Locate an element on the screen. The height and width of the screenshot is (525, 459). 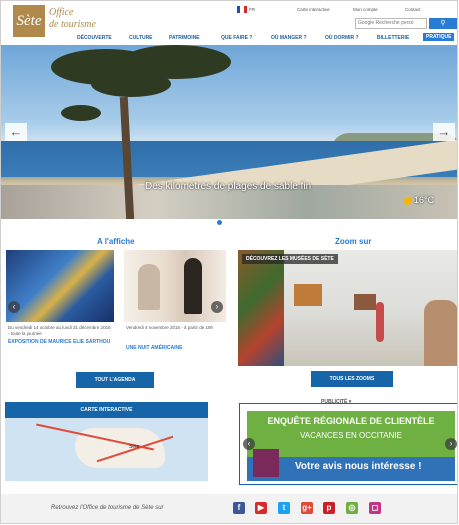
weather-temperature: 16°C is located at coordinates (424, 200).